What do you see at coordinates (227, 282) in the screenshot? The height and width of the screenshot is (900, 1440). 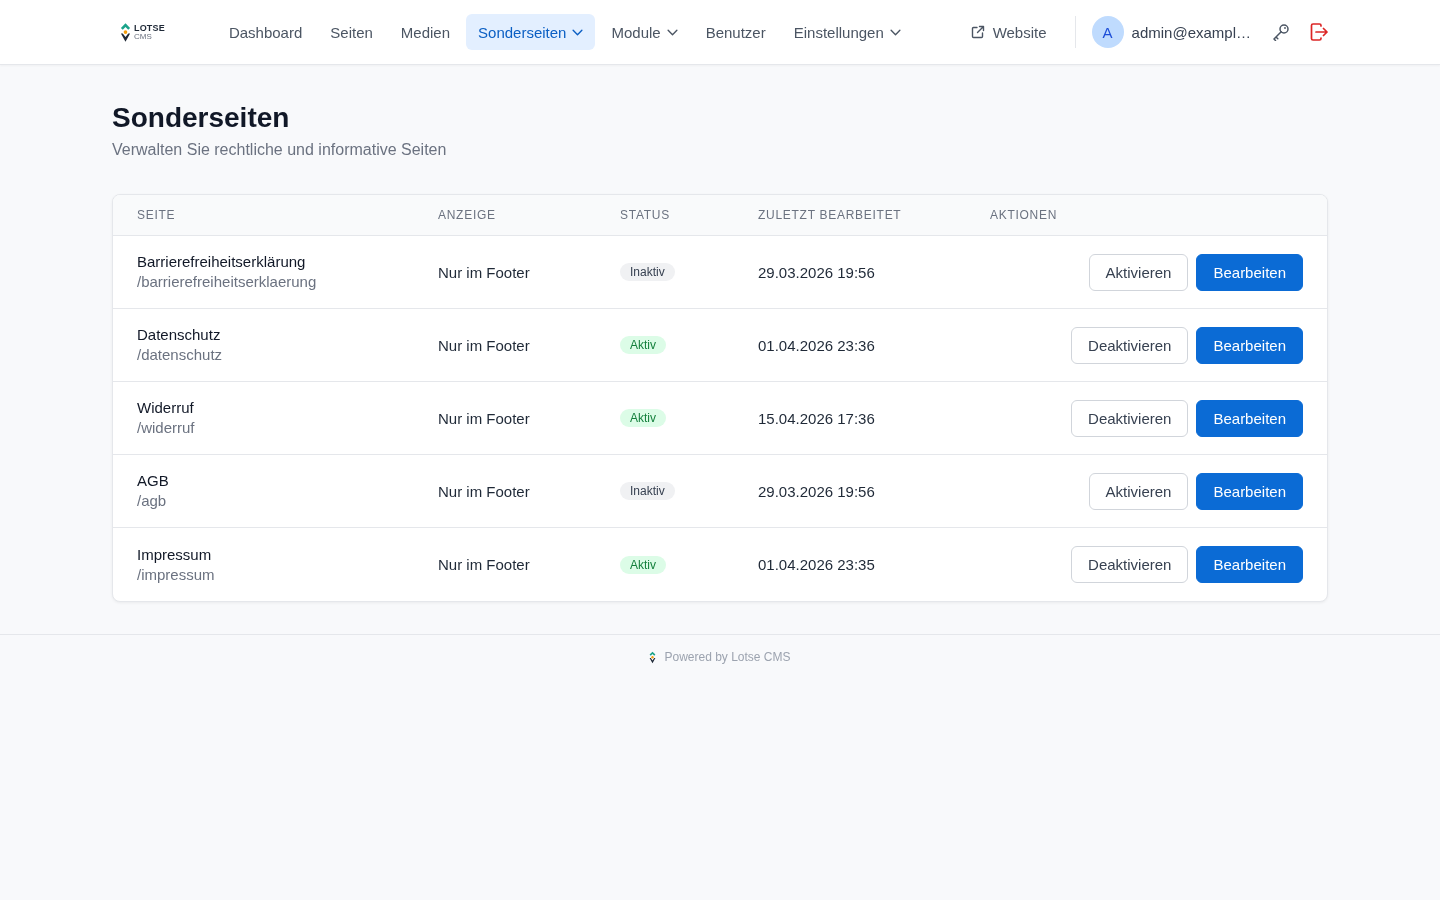 I see `page-slug: /barrierefreiheitserklaerung` at bounding box center [227, 282].